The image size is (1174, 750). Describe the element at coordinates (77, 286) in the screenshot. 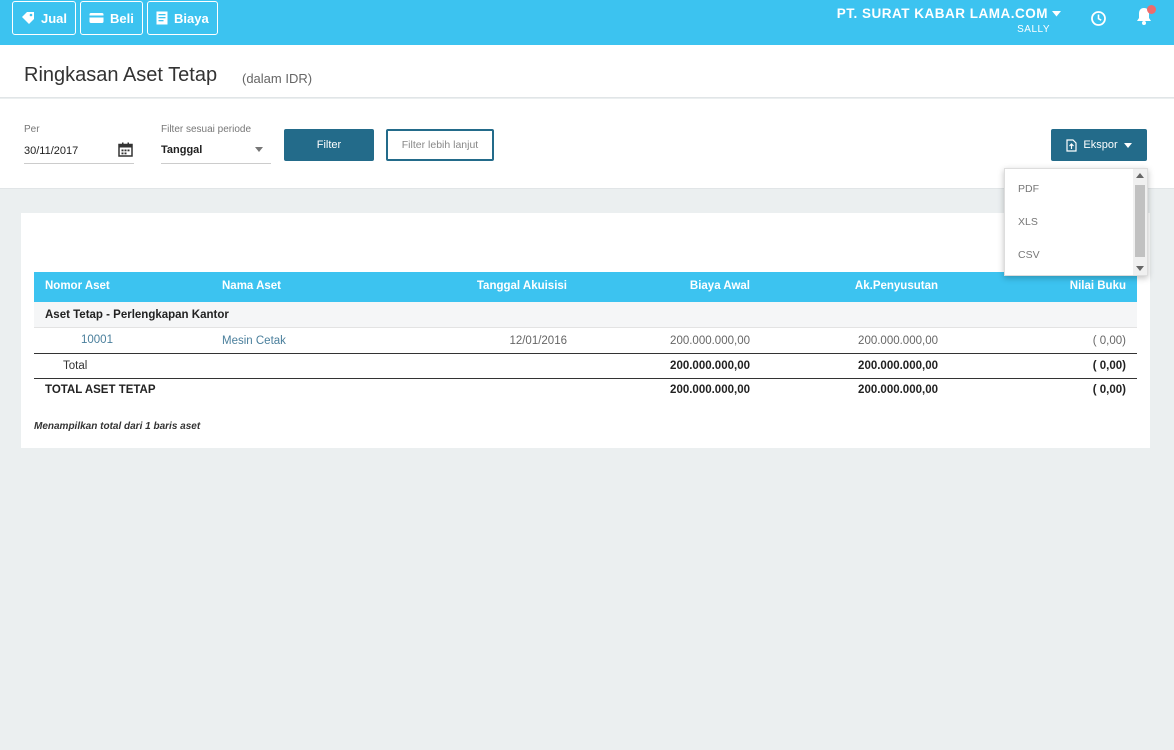

I see `col-nomor-aset: Nomor Aset` at that location.